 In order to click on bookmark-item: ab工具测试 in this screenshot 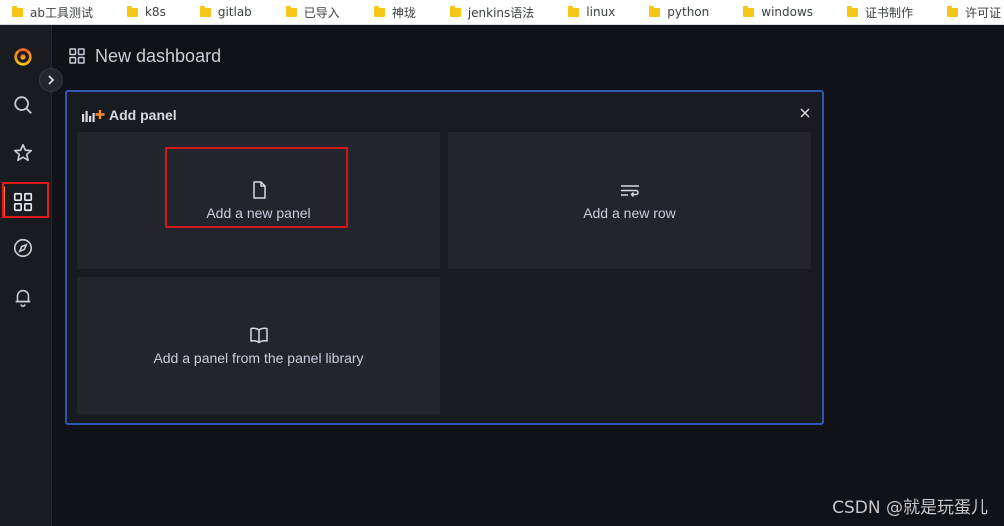, I will do `click(57, 12)`.